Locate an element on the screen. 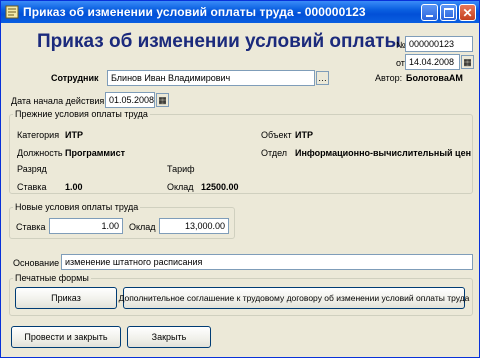  grade-label: Разряд is located at coordinates (32, 169).